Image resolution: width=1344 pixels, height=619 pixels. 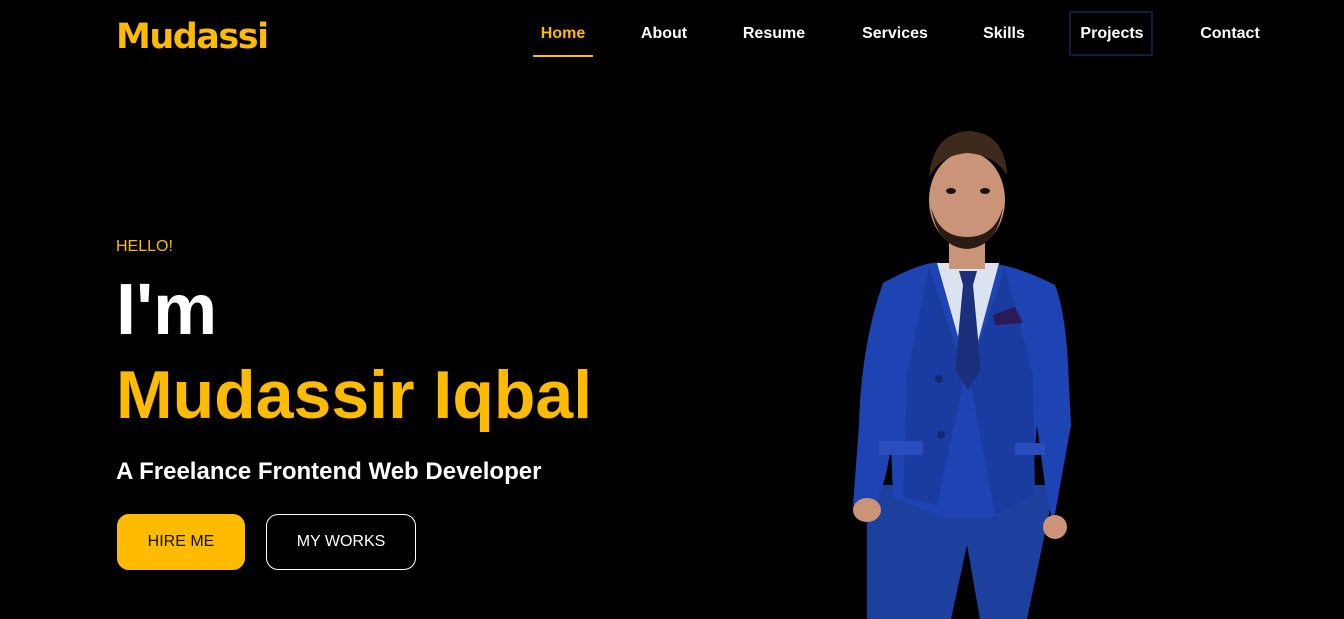 What do you see at coordinates (354, 395) in the screenshot?
I see `hero-name: Mudassir Iqbal` at bounding box center [354, 395].